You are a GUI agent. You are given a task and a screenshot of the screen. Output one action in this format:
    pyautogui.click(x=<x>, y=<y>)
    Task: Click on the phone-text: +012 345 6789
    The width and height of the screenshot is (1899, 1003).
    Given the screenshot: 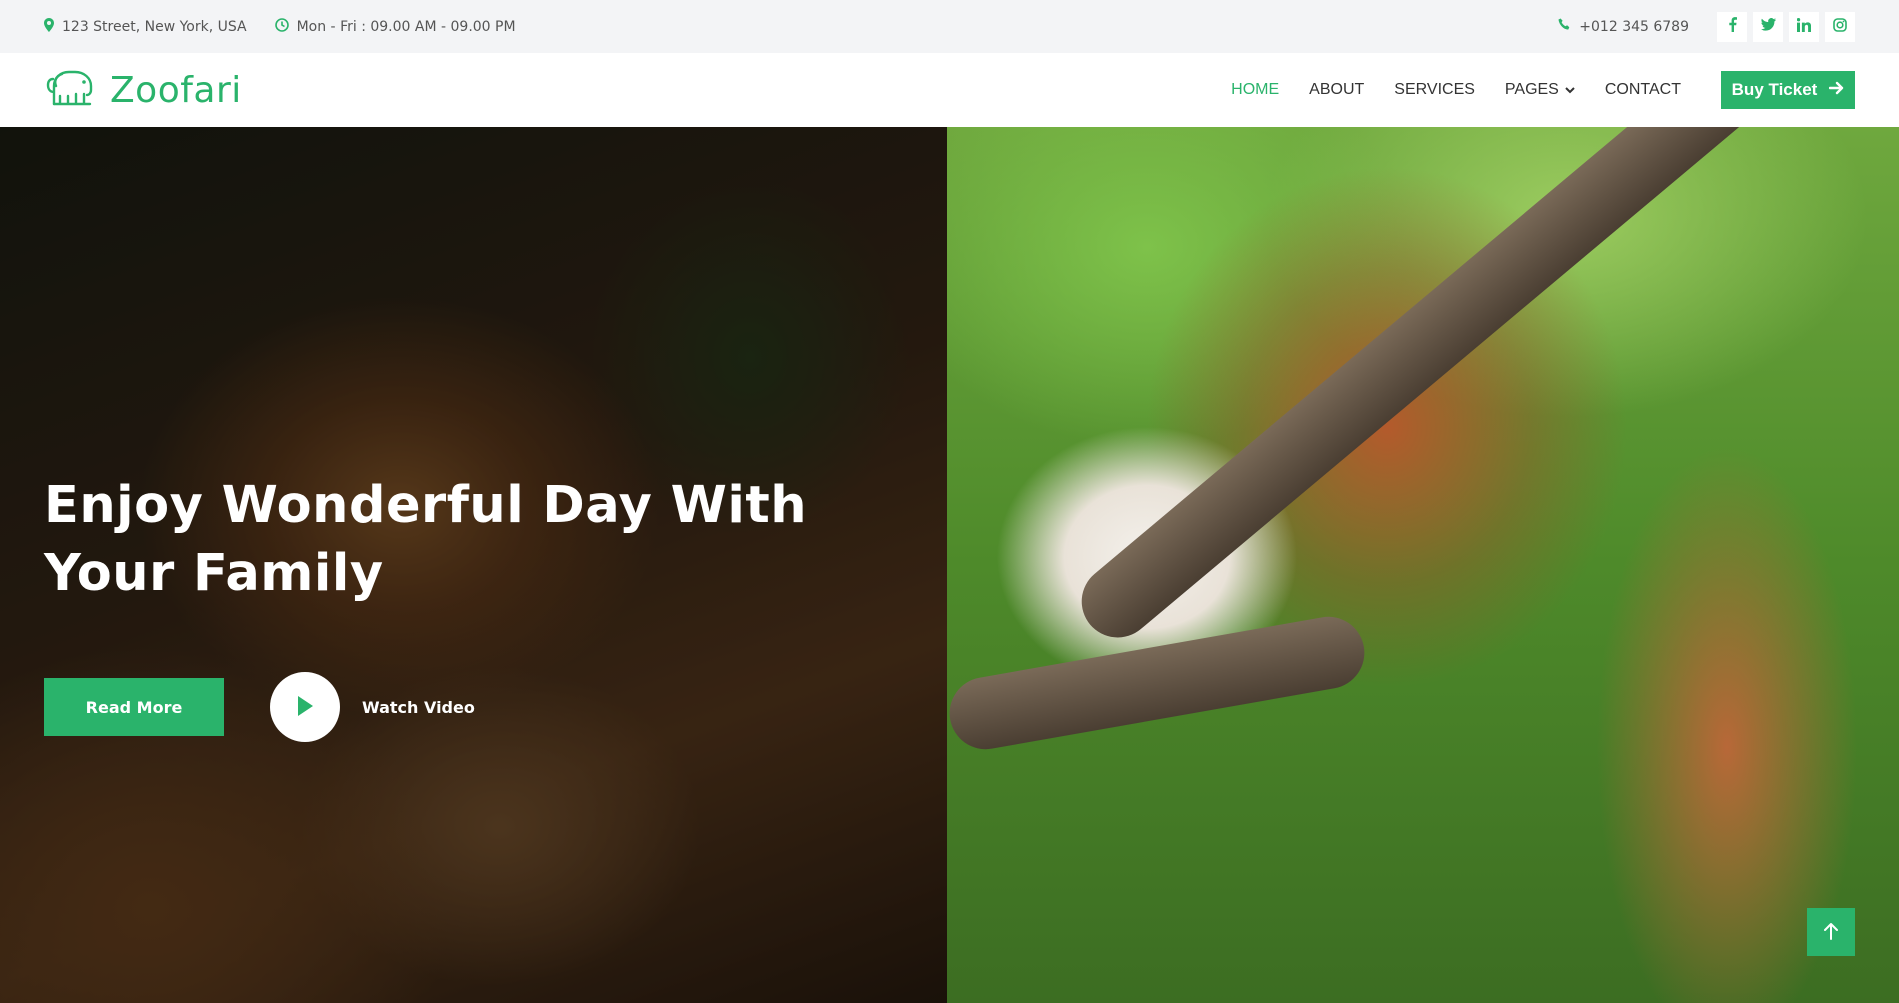 What is the action you would take?
    pyautogui.click(x=1634, y=26)
    